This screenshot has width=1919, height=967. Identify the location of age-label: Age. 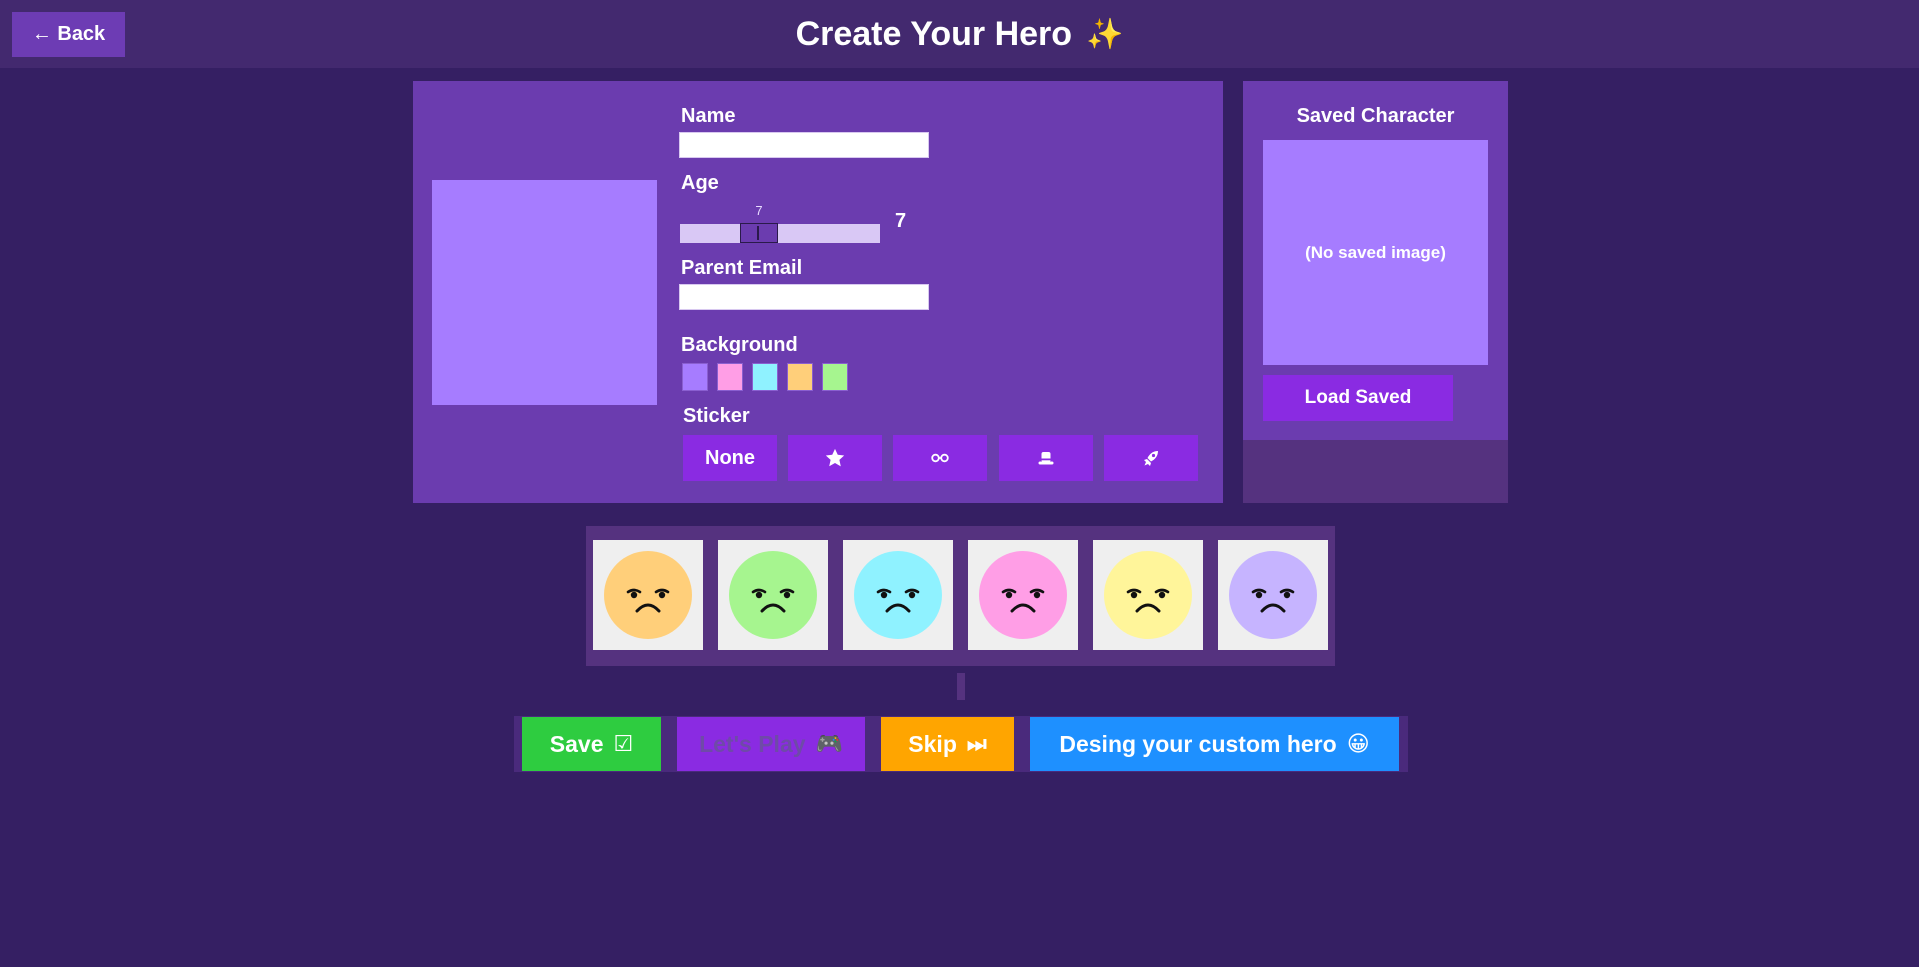
(700, 183).